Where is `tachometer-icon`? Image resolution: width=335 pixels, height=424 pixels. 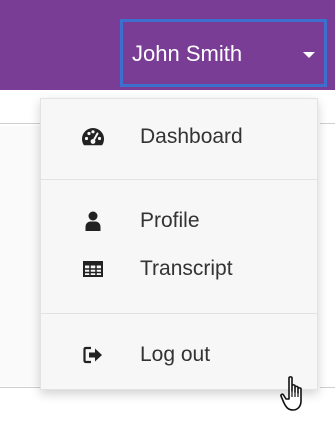
tachometer-icon is located at coordinates (93, 137).